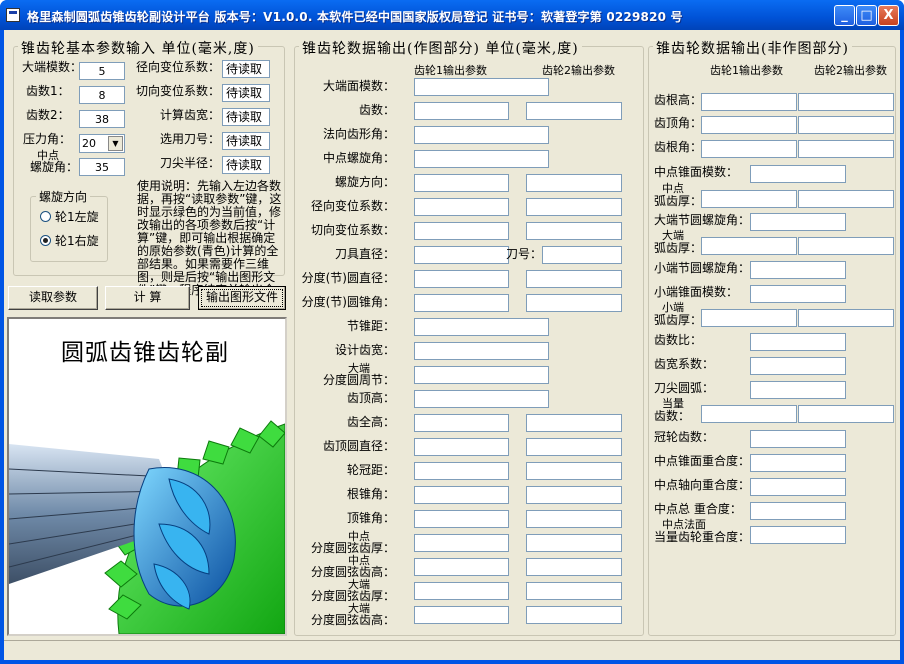  What do you see at coordinates (102, 71) in the screenshot?
I see `module-input: 5` at bounding box center [102, 71].